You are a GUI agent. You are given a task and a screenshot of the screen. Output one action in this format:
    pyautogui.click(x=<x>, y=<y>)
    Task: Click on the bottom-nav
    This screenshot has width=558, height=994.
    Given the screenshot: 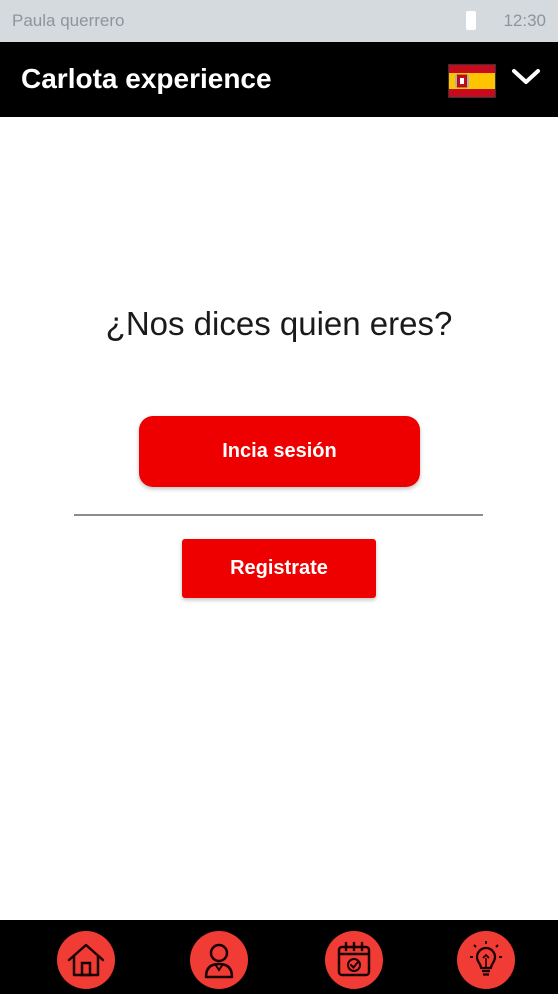 What is the action you would take?
    pyautogui.click(x=279, y=957)
    